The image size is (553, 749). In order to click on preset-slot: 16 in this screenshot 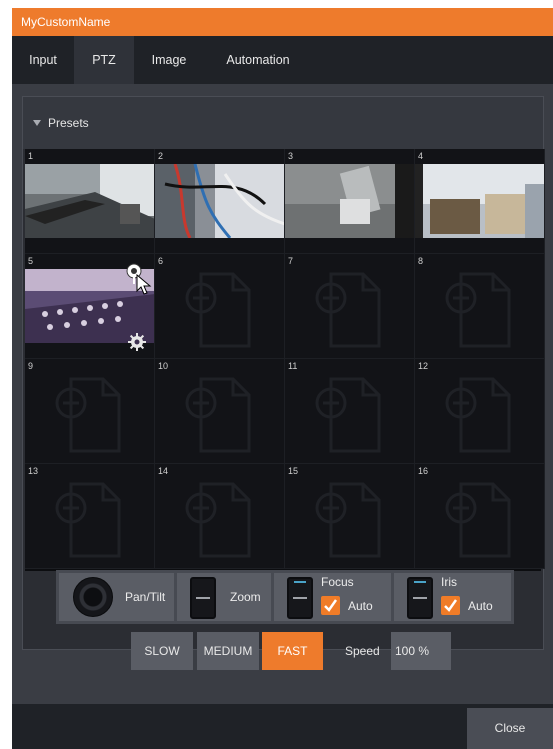, I will do `click(480, 516)`.